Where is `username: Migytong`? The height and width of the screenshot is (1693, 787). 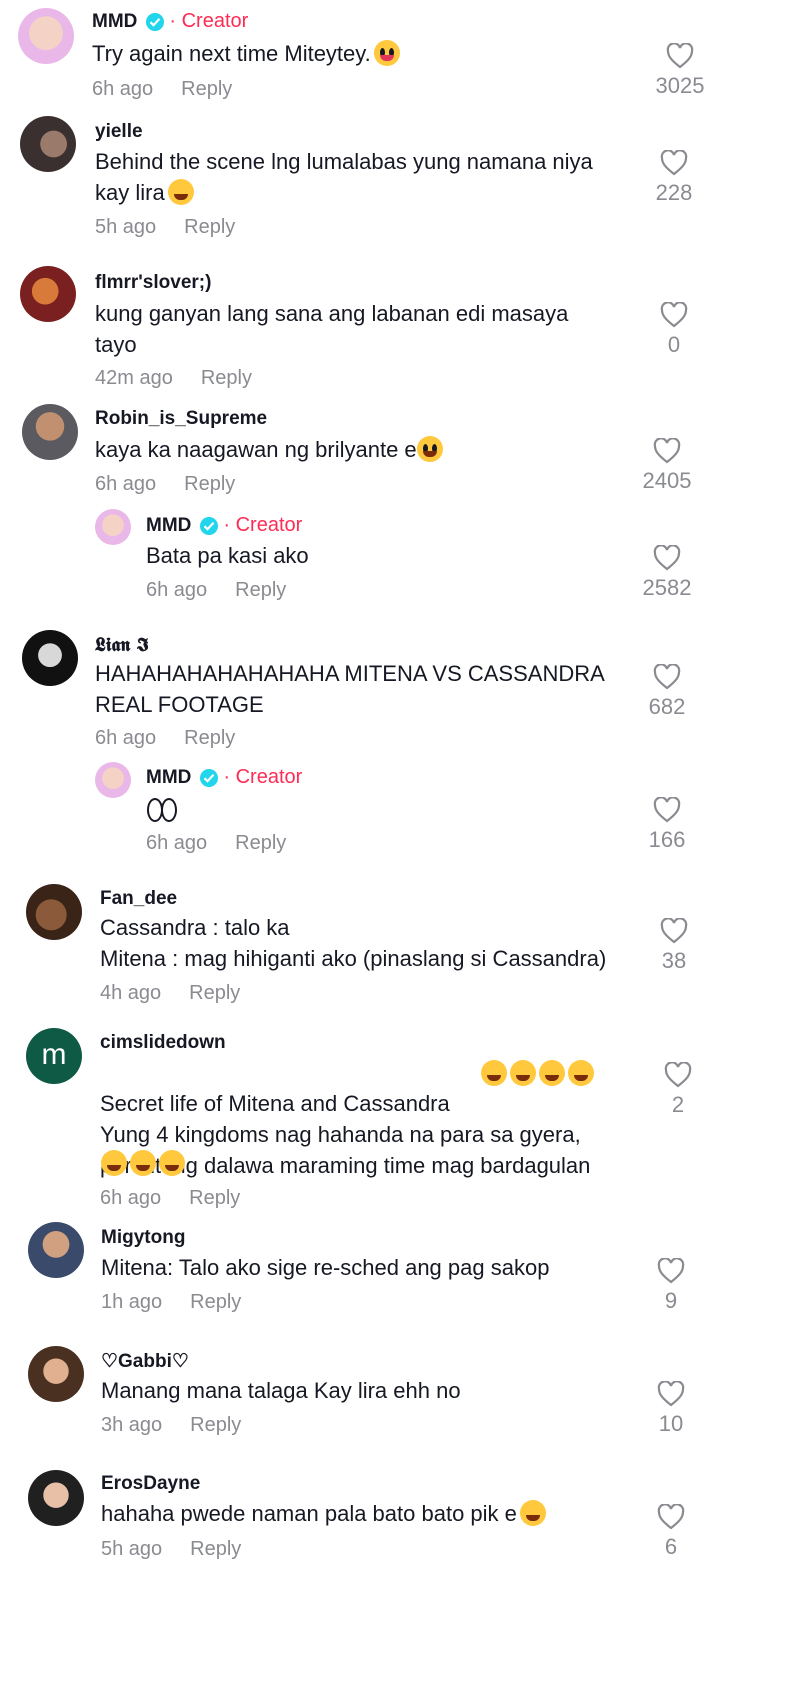 username: Migytong is located at coordinates (143, 1238).